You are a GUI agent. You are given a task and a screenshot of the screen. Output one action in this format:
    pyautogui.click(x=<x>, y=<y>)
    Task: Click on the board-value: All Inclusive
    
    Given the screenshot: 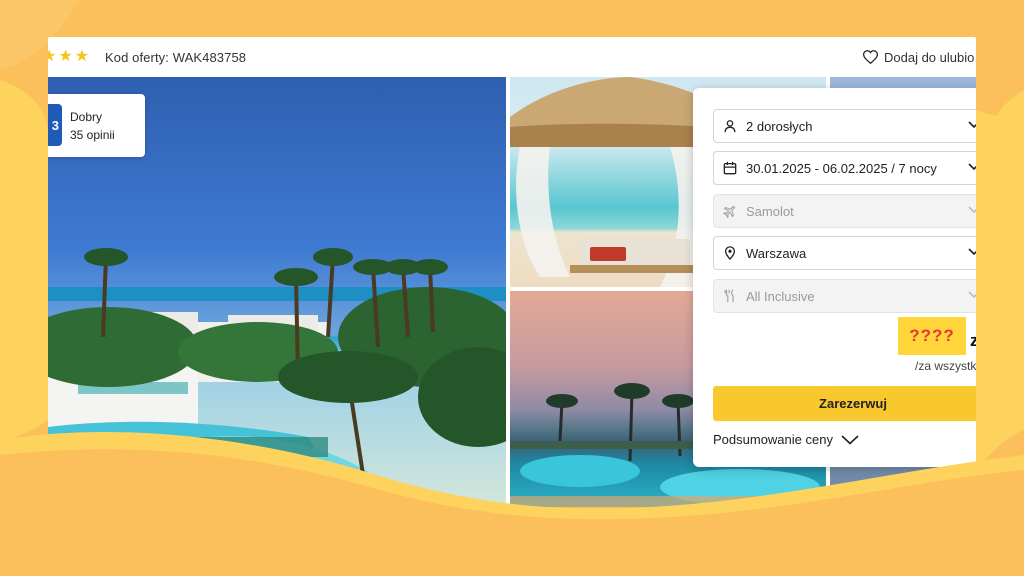 What is the action you would take?
    pyautogui.click(x=780, y=296)
    